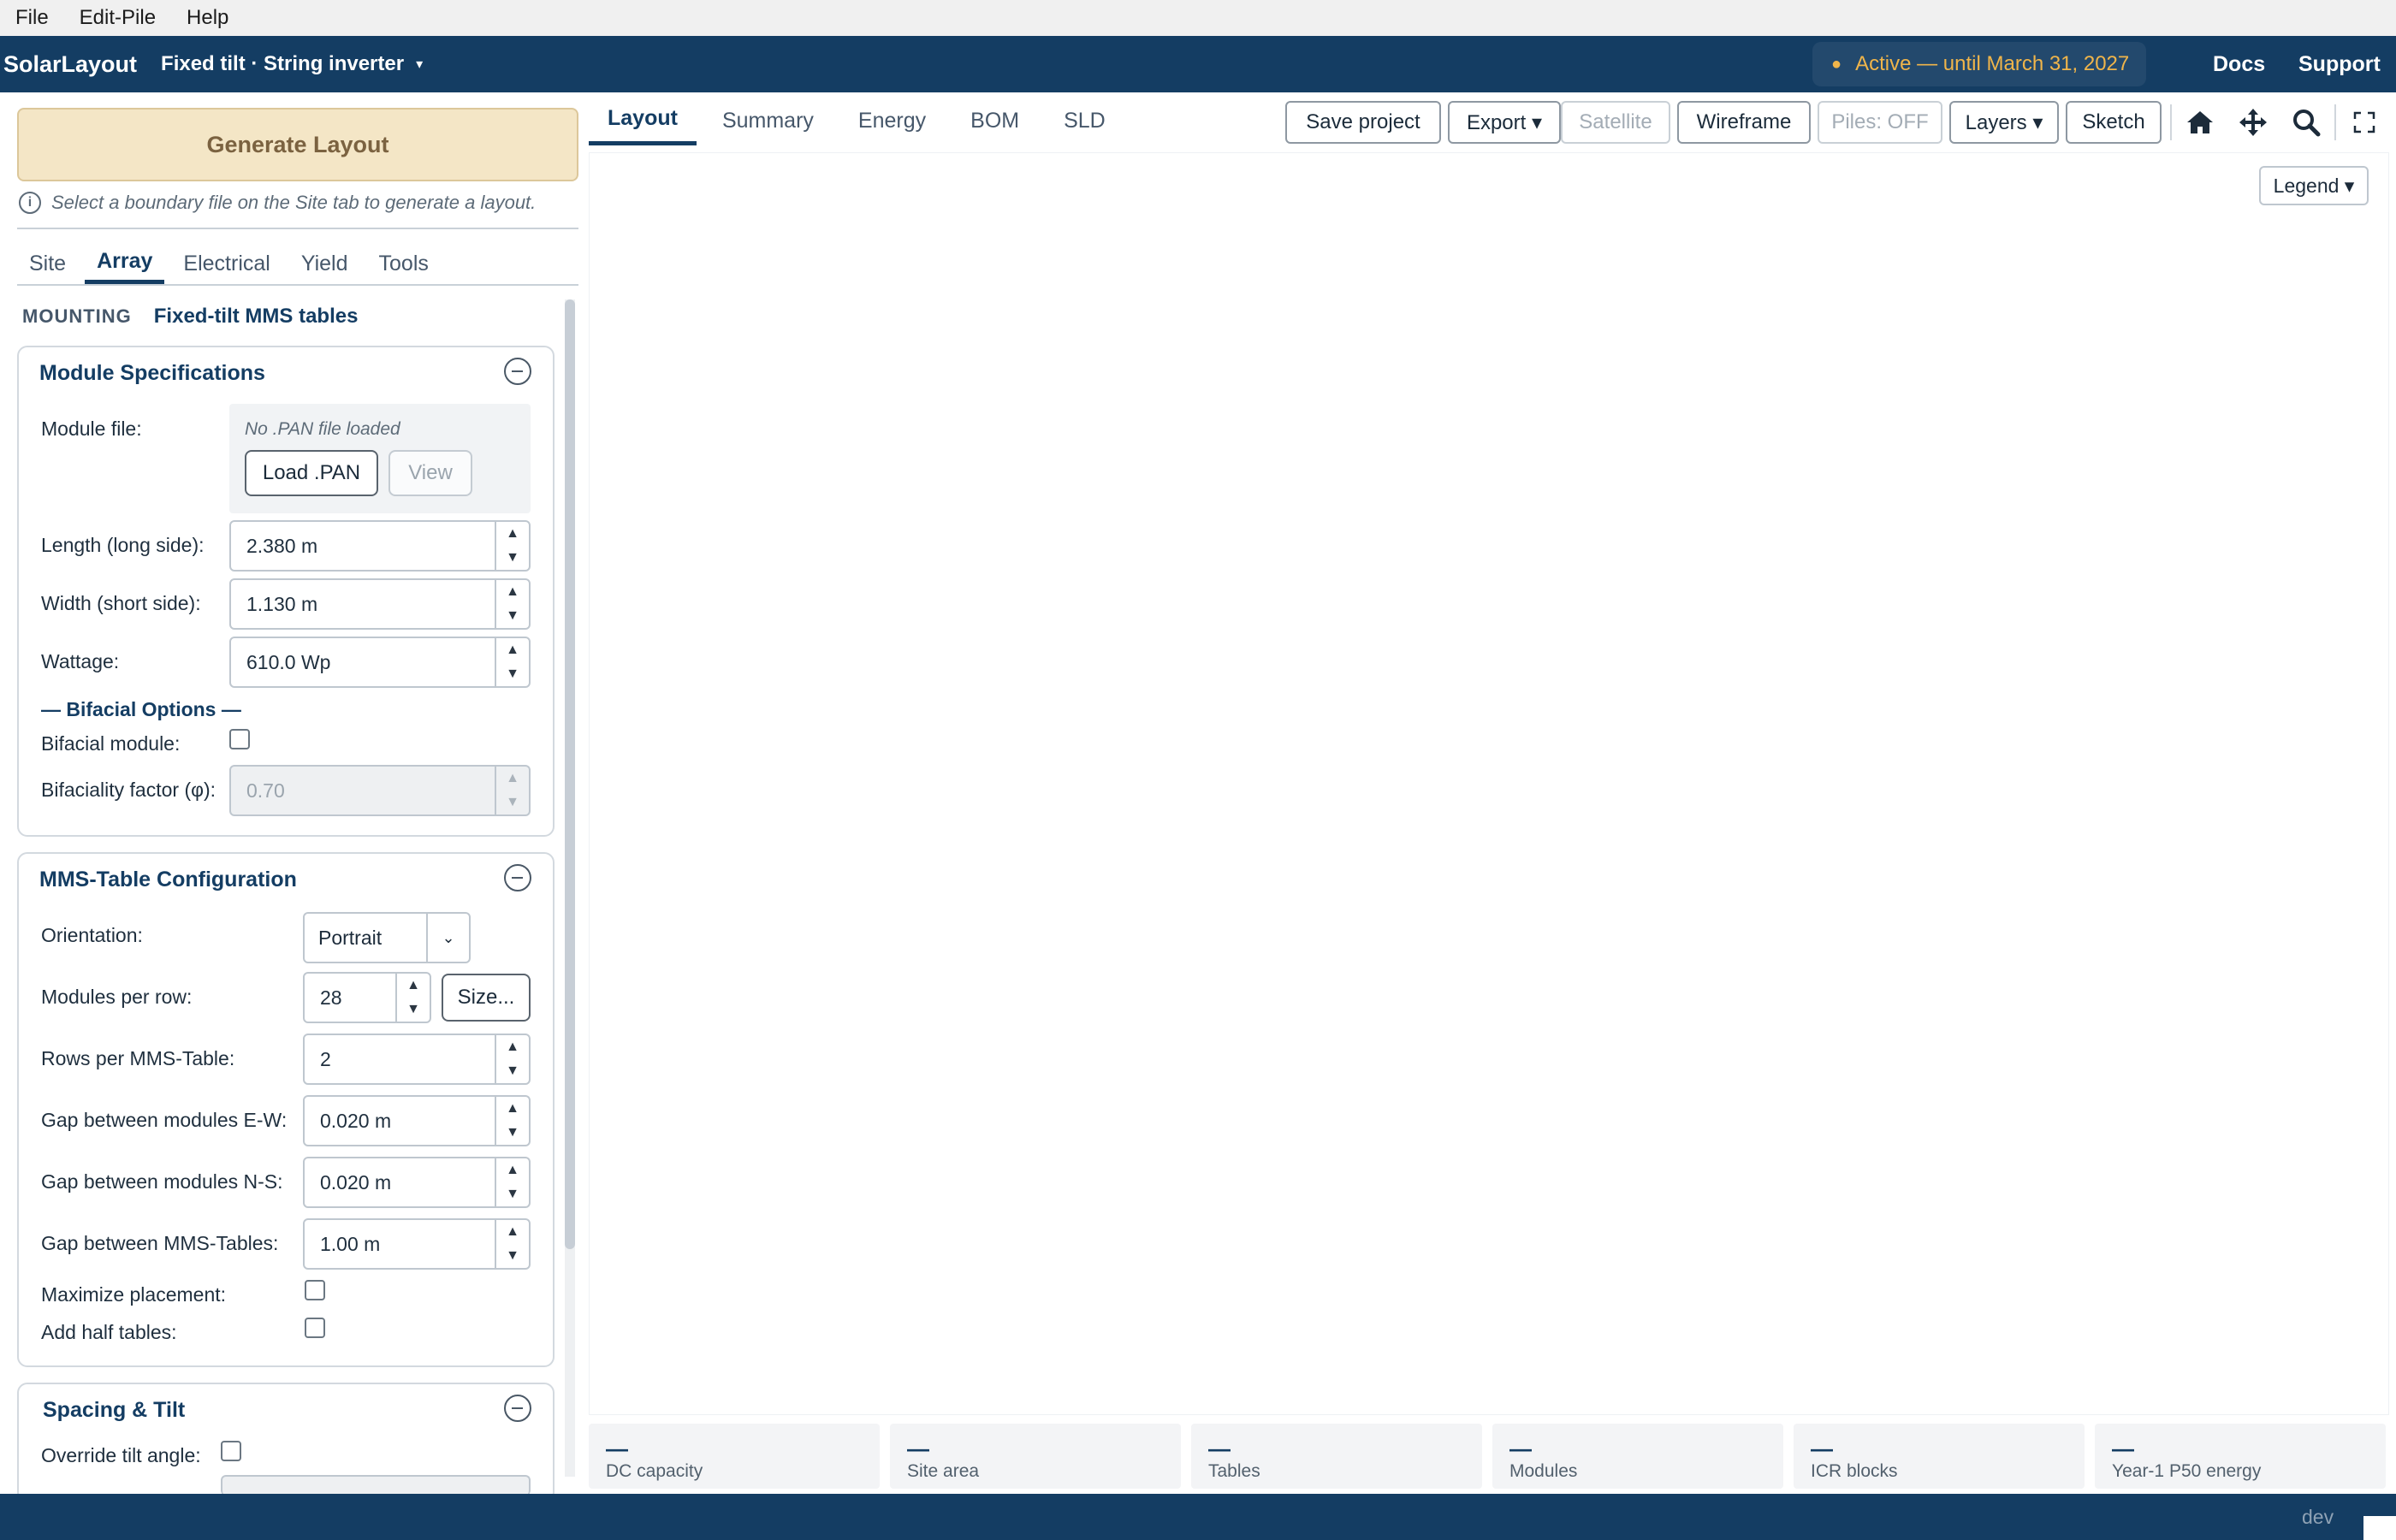  I want to click on override-tilt-checkbox, so click(231, 1451).